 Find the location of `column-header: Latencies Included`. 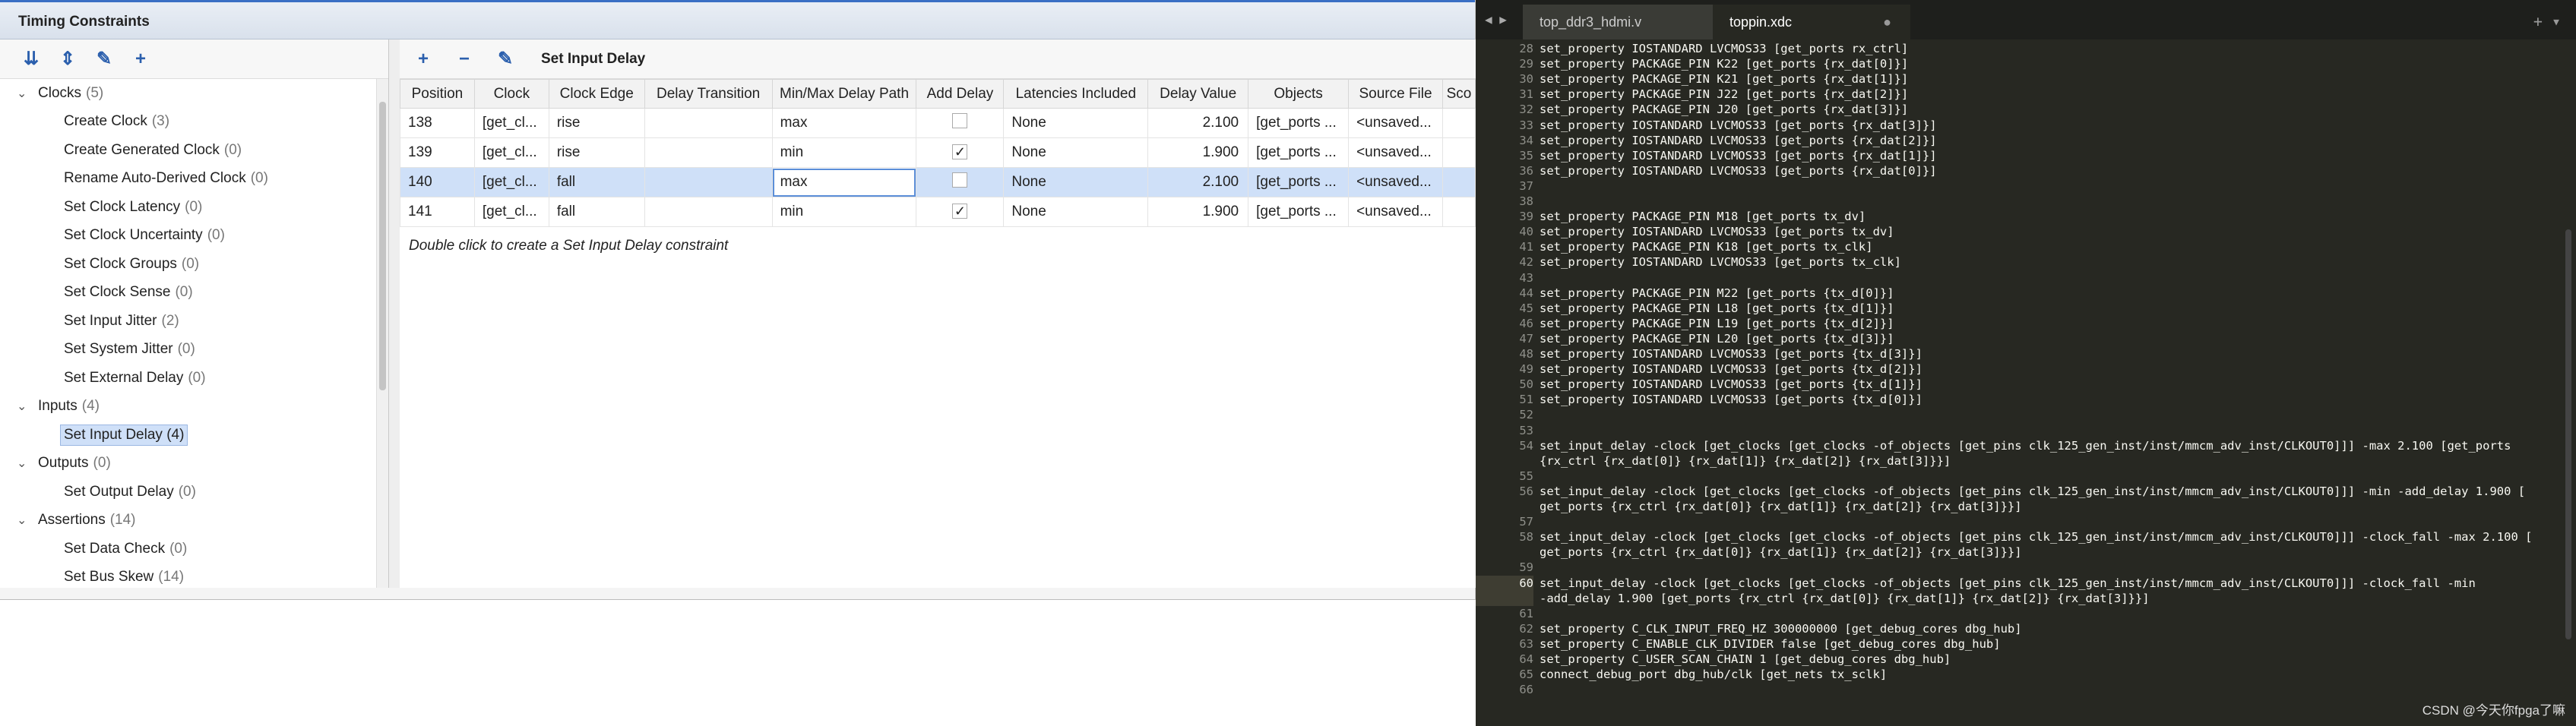

column-header: Latencies Included is located at coordinates (1076, 94).